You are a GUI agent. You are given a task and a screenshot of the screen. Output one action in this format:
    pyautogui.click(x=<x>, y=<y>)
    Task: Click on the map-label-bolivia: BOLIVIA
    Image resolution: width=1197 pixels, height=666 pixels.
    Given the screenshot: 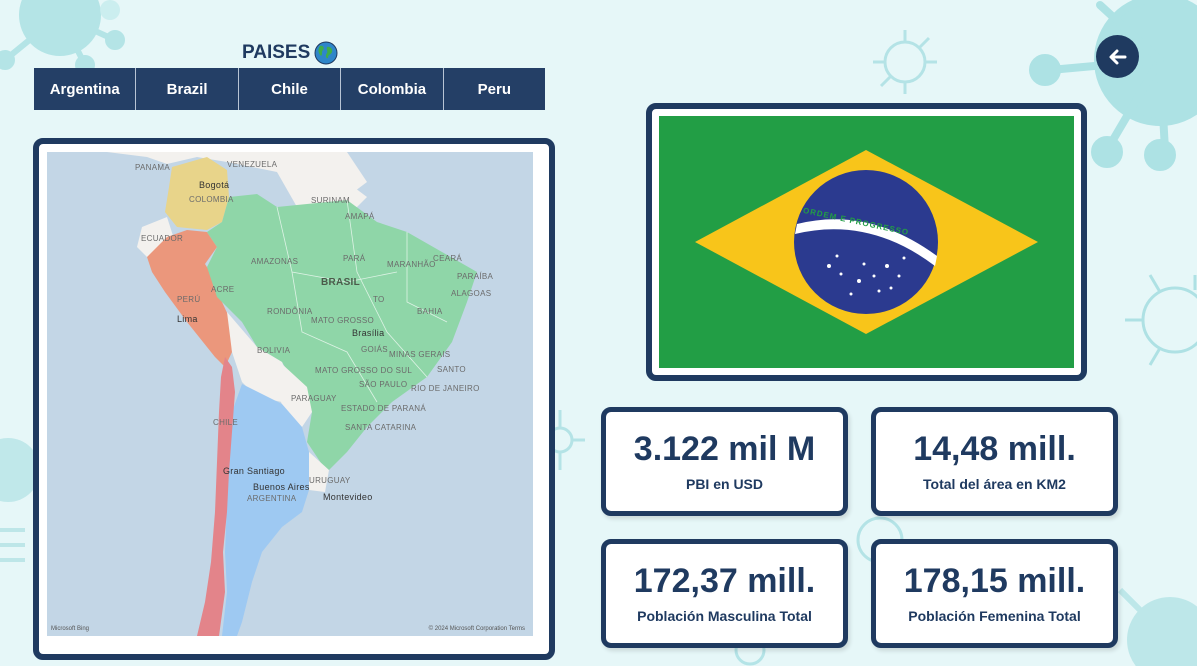 What is the action you would take?
    pyautogui.click(x=274, y=350)
    